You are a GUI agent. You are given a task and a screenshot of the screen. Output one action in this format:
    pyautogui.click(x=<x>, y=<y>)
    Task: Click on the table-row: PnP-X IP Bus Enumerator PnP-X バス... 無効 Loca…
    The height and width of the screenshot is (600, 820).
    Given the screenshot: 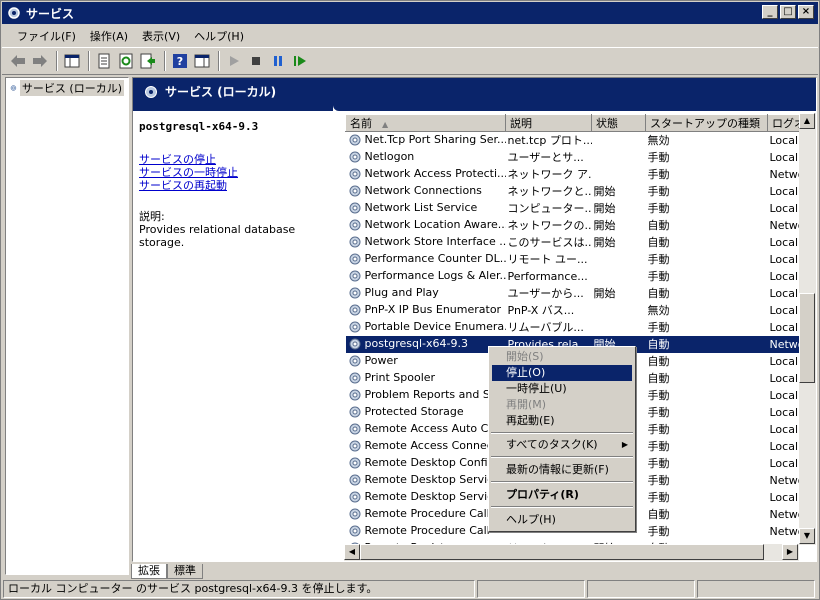 What is the action you would take?
    pyautogui.click(x=581, y=310)
    